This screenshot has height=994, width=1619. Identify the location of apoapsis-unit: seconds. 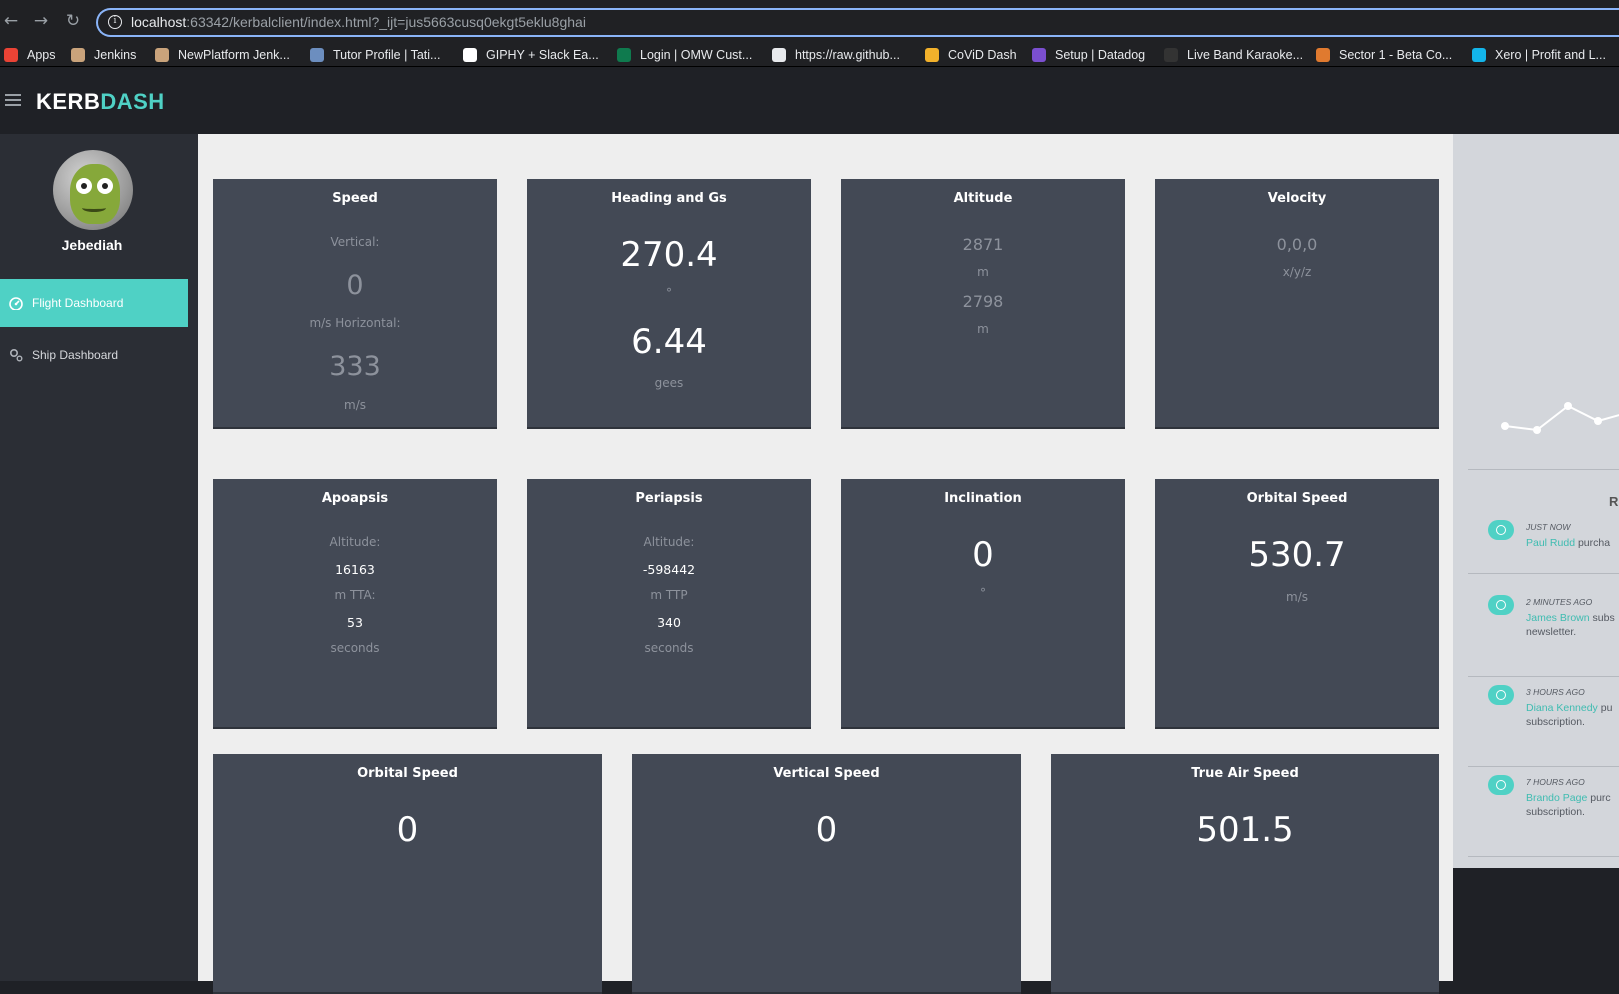
(355, 648).